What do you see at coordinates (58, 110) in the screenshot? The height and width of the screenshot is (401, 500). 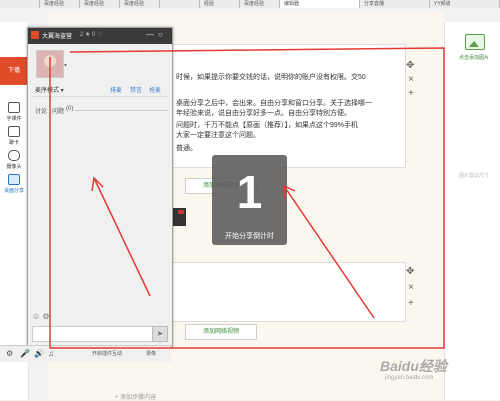 I see `tab-question: 问题` at bounding box center [58, 110].